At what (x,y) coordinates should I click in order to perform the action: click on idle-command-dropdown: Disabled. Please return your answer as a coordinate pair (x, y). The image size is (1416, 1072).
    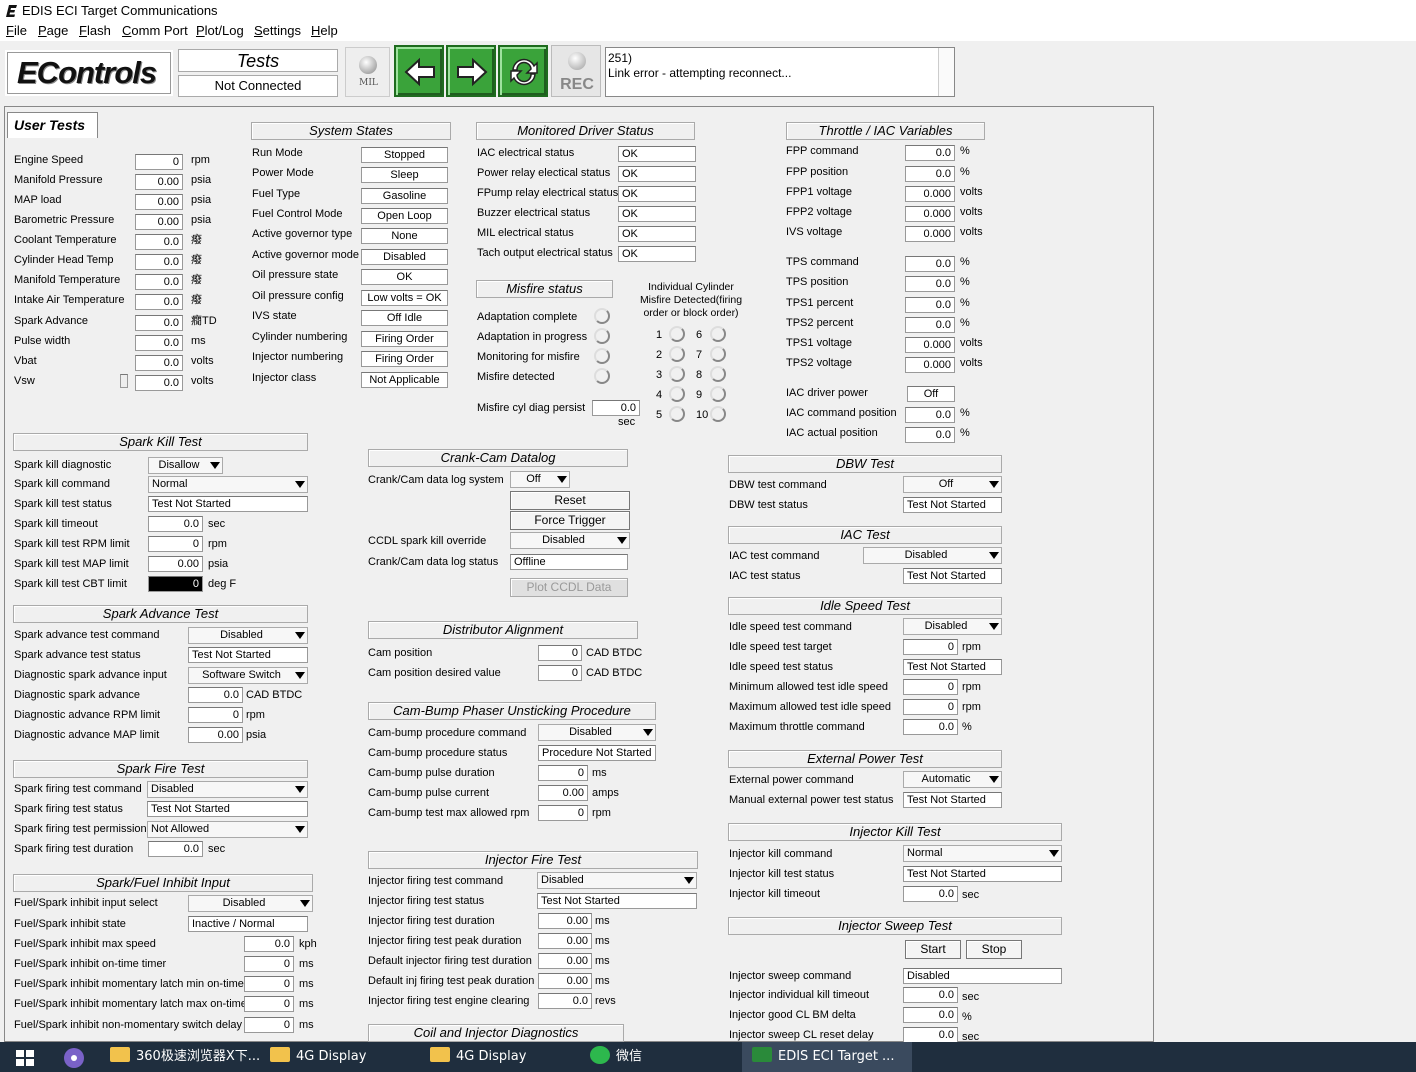
    Looking at the image, I should click on (952, 626).